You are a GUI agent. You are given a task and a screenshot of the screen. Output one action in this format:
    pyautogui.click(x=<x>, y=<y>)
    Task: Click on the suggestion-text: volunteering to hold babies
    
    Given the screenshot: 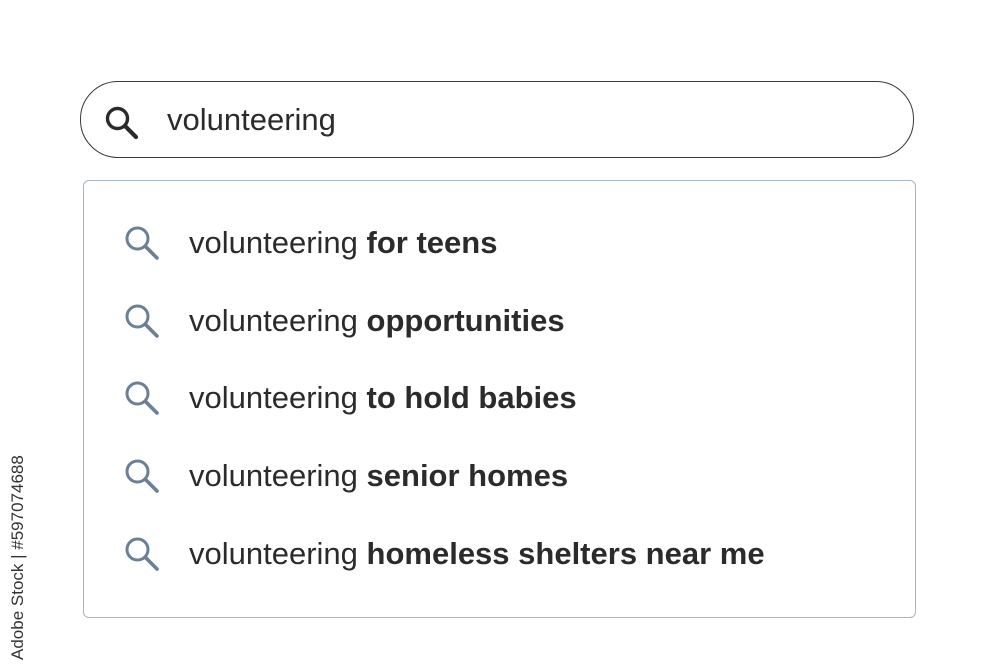 What is the action you would take?
    pyautogui.click(x=383, y=398)
    